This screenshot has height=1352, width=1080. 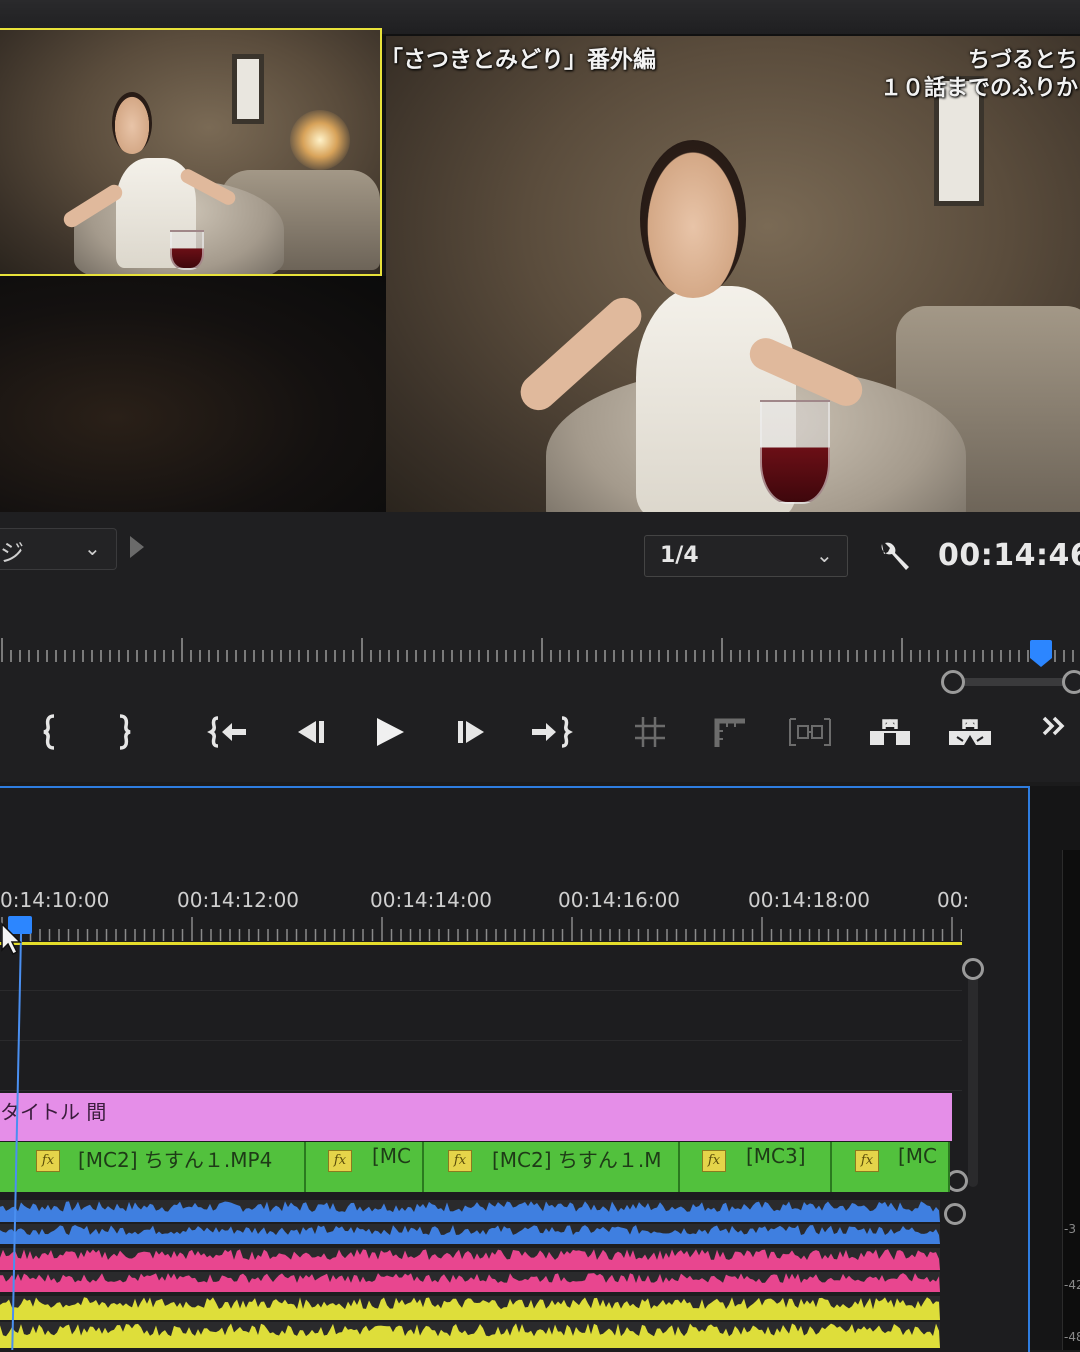 What do you see at coordinates (953, 900) in the screenshot?
I see `timeline-ruler-label: 00:` at bounding box center [953, 900].